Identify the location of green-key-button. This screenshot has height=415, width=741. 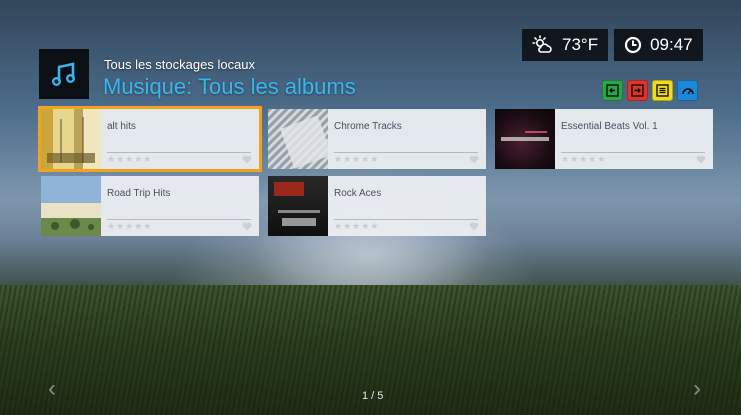
(612, 90).